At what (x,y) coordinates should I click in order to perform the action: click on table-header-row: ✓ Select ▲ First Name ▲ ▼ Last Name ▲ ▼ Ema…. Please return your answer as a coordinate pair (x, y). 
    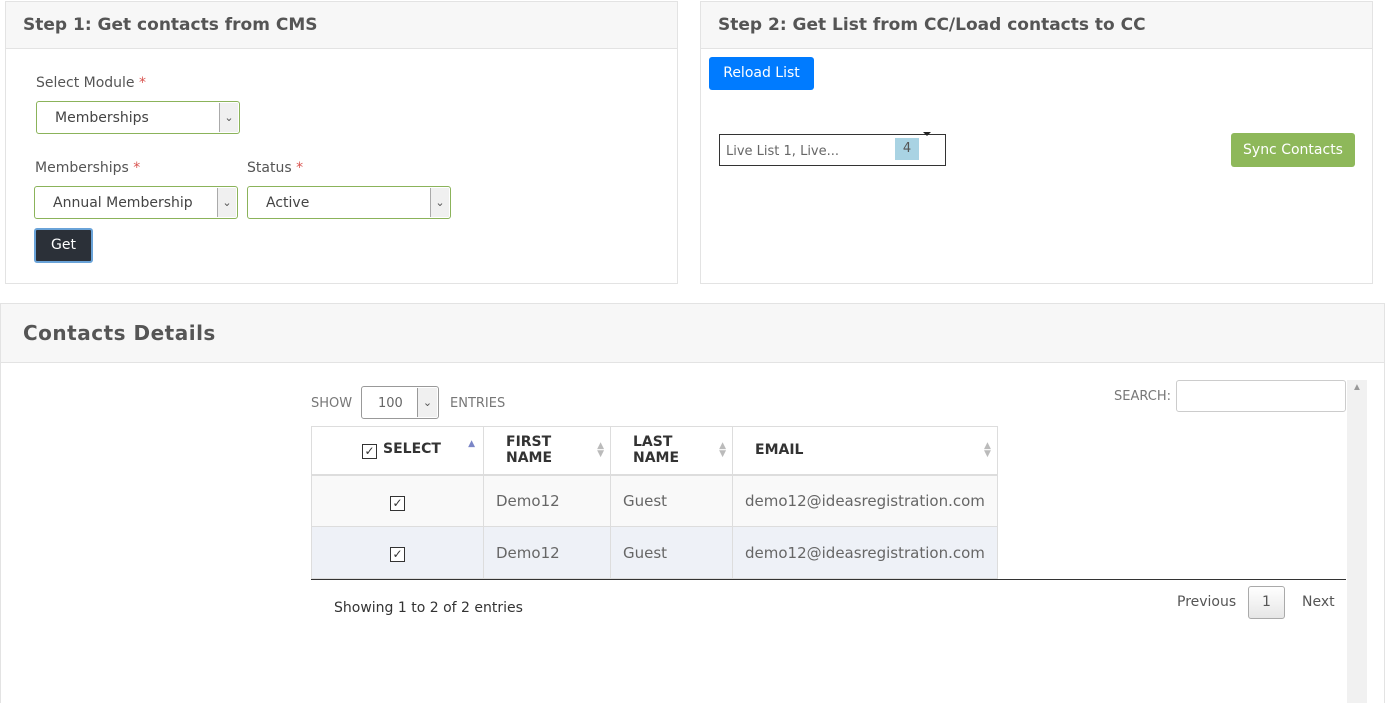
    Looking at the image, I should click on (654, 451).